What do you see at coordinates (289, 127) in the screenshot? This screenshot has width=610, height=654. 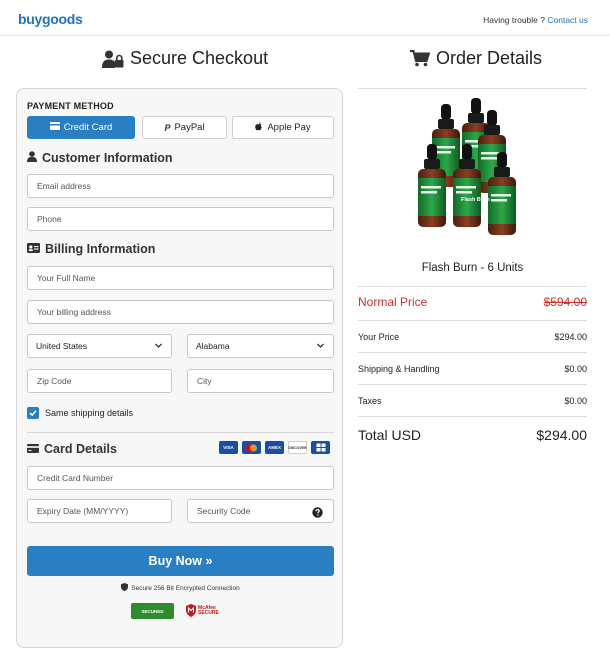 I see `apple-pay-tab-label: Apple Pay` at bounding box center [289, 127].